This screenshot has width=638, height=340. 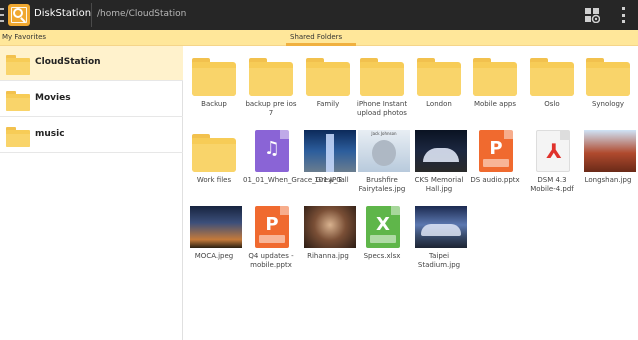 What do you see at coordinates (214, 256) in the screenshot?
I see `item-name: MOCA.jpeg` at bounding box center [214, 256].